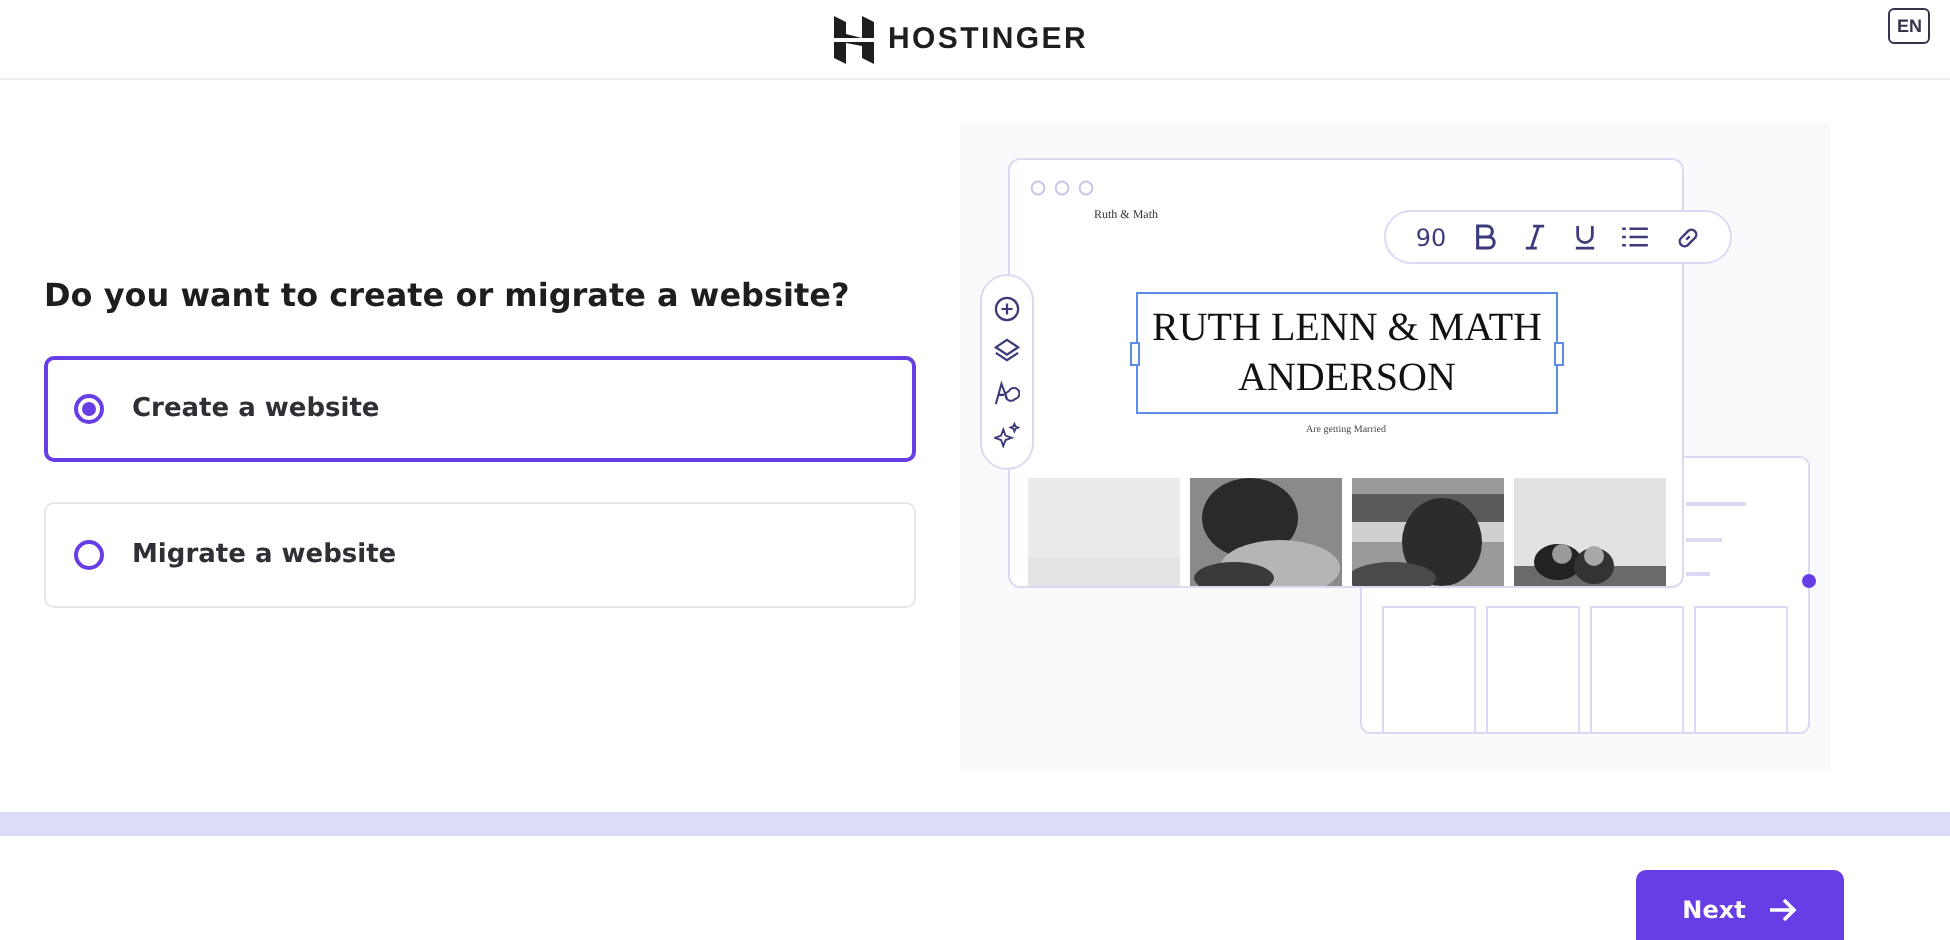 This screenshot has width=1950, height=940. Describe the element at coordinates (1007, 351) in the screenshot. I see `layers-icon` at that location.